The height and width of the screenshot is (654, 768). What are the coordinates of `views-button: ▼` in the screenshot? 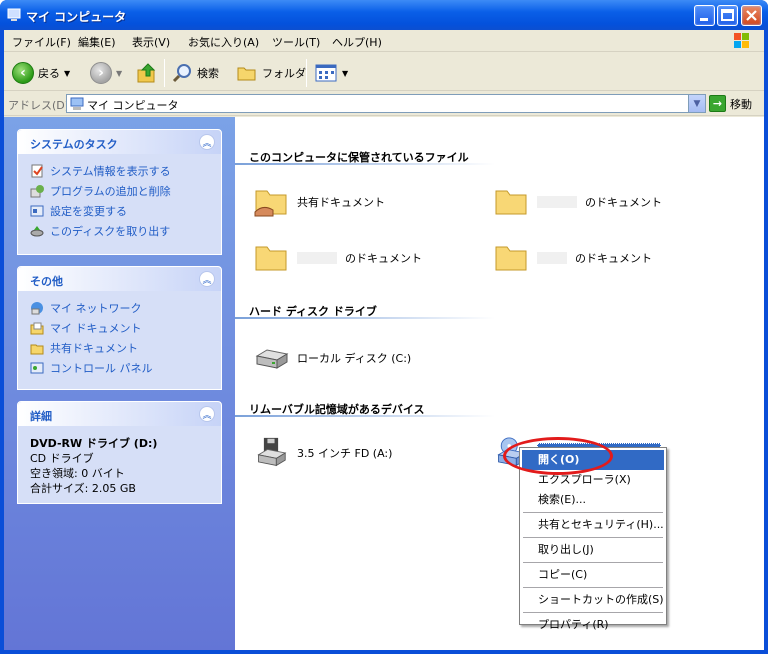 It's located at (331, 73).